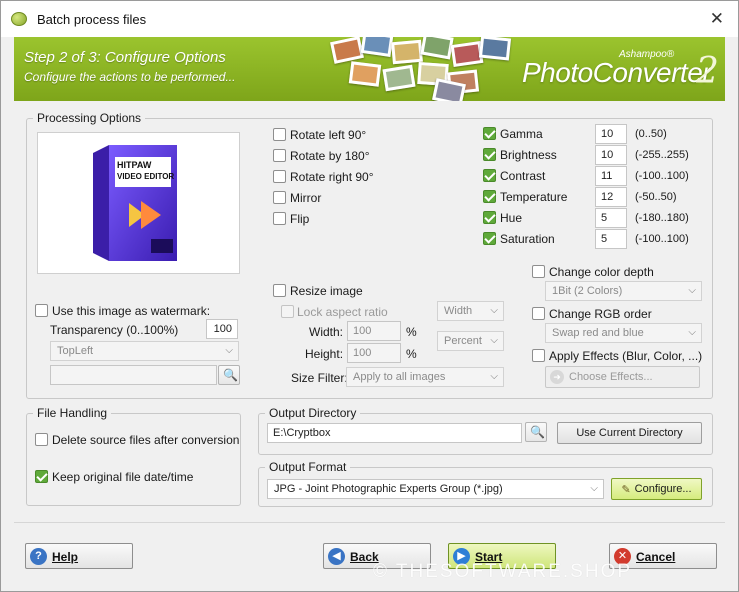  I want to click on size-filter-label: Size Filter:, so click(319, 378).